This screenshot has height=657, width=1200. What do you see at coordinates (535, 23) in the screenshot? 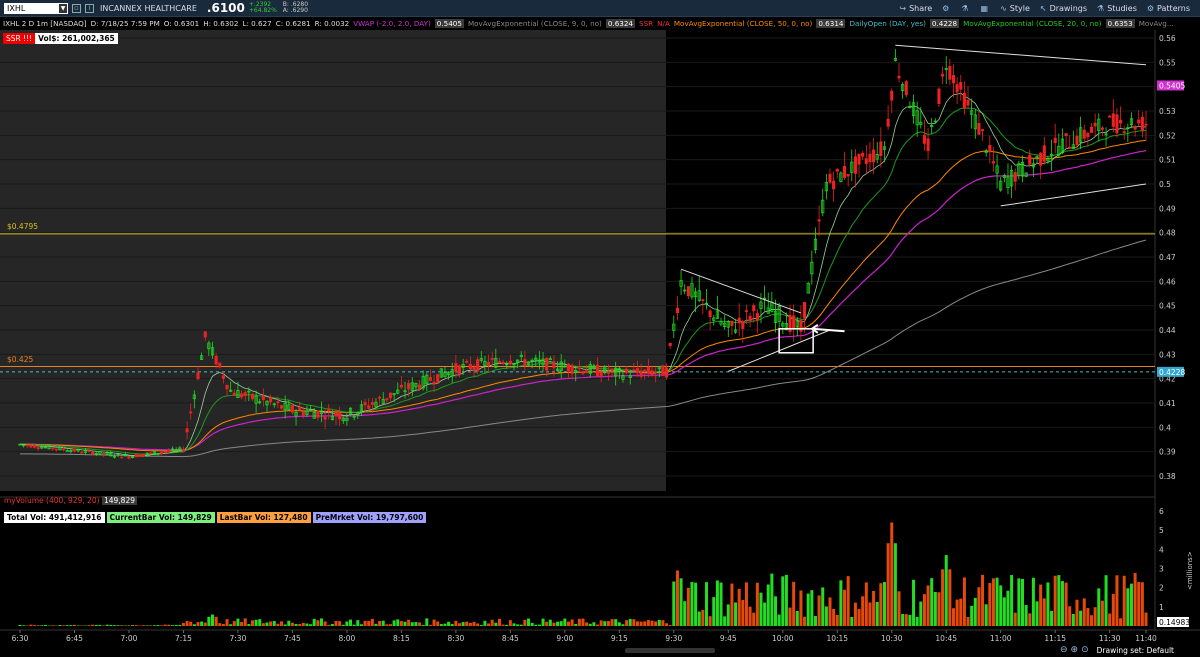
I see `ema9-label: MovAvgExponential (CLOSE, 9, 0, no)` at bounding box center [535, 23].